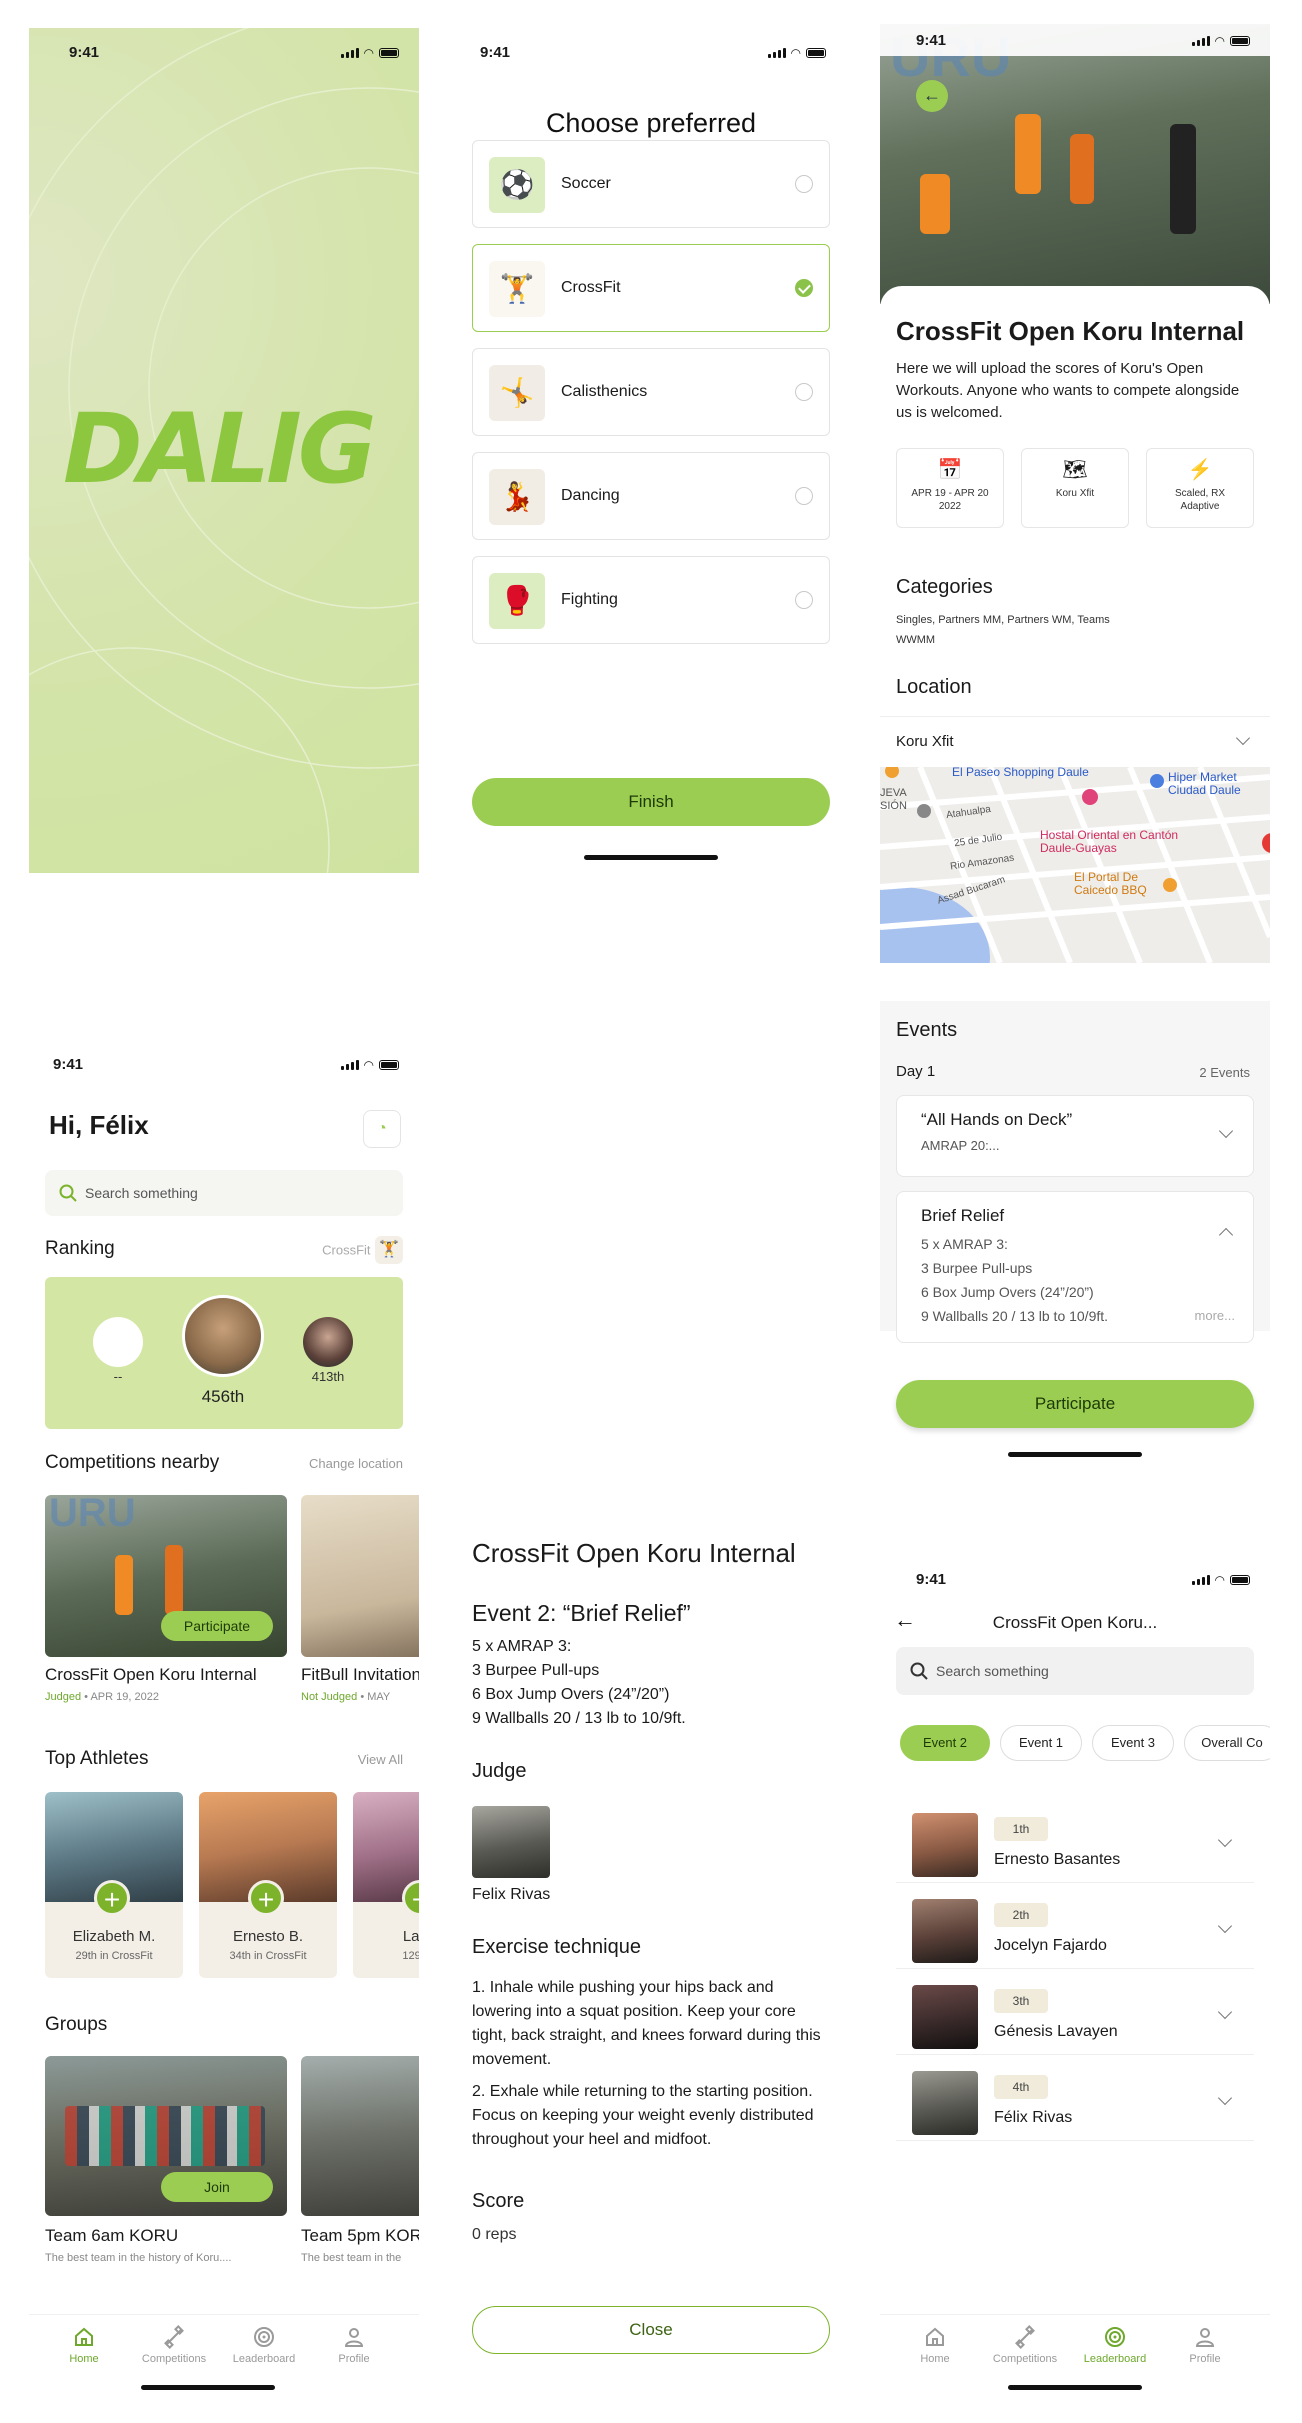 The height and width of the screenshot is (2423, 1302). I want to click on info-card: 📅 APR 19 - APR 20 2022, so click(950, 488).